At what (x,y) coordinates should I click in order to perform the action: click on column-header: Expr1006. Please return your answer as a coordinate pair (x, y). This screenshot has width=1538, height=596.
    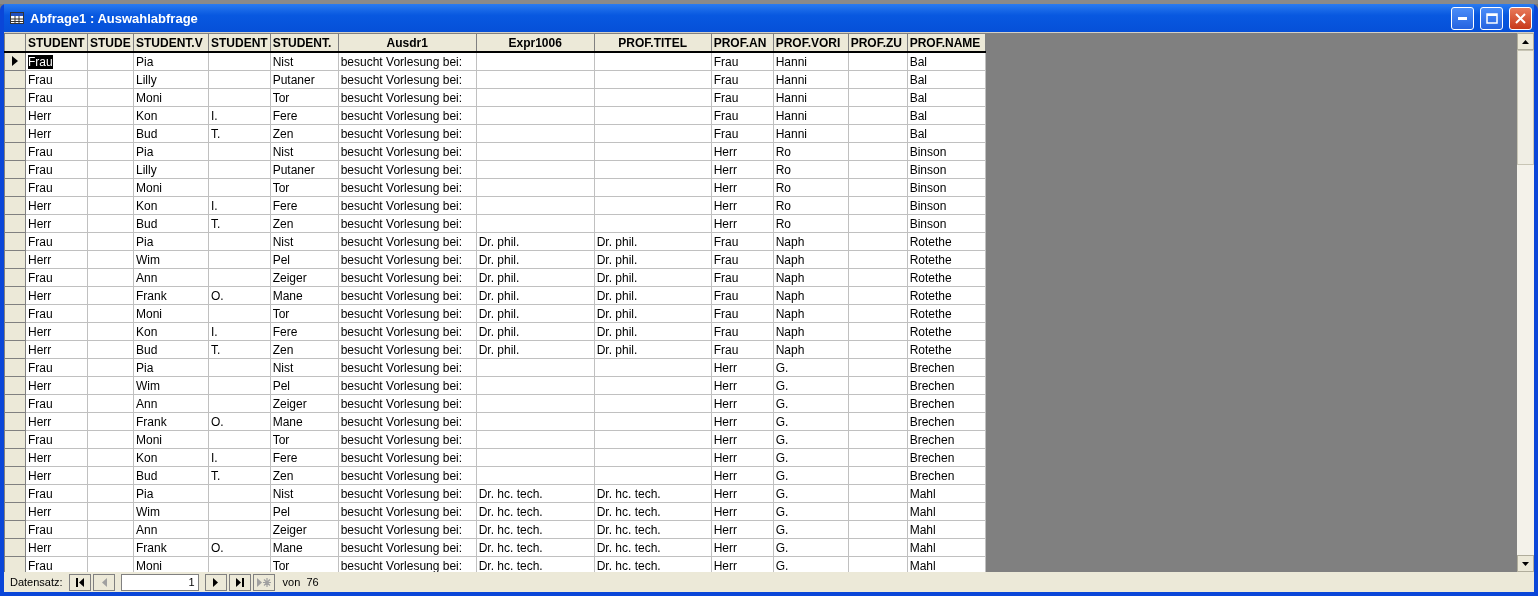
    Looking at the image, I should click on (535, 42).